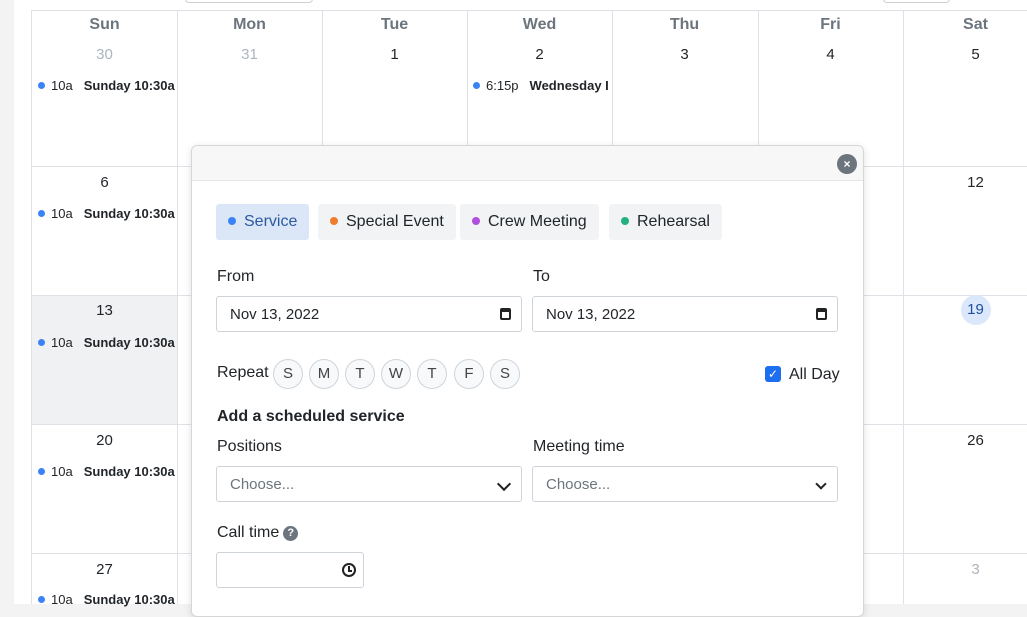 The width and height of the screenshot is (1027, 617). What do you see at coordinates (975, 310) in the screenshot?
I see `today-day-number: 19` at bounding box center [975, 310].